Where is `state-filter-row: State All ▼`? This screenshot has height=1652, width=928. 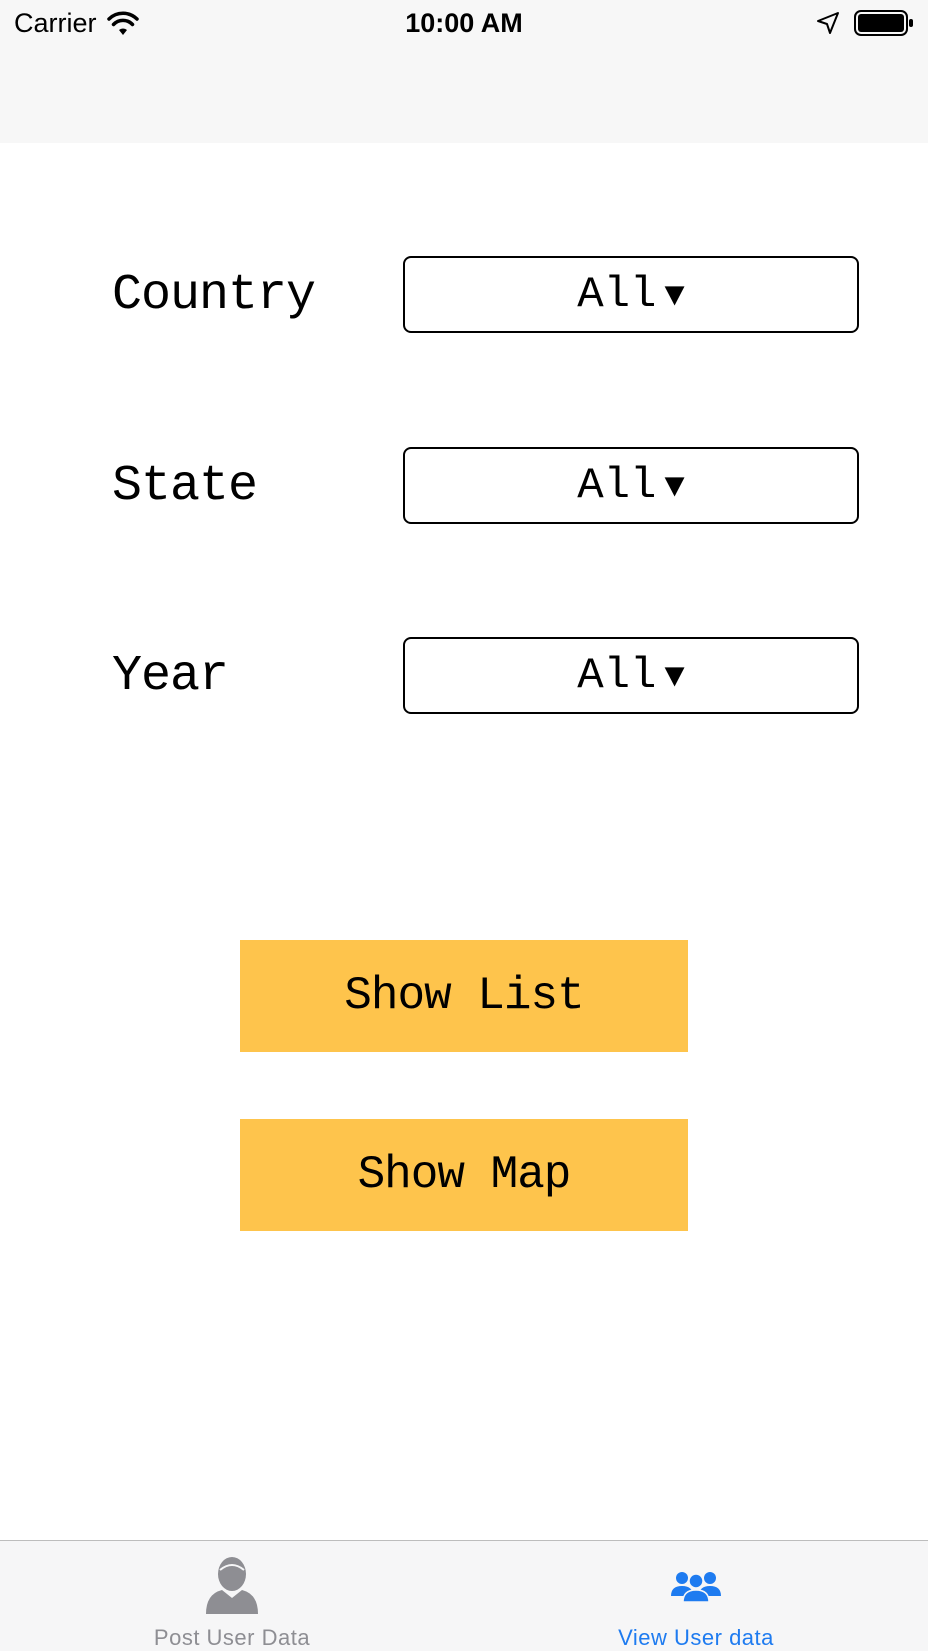 state-filter-row: State All ▼ is located at coordinates (464, 487).